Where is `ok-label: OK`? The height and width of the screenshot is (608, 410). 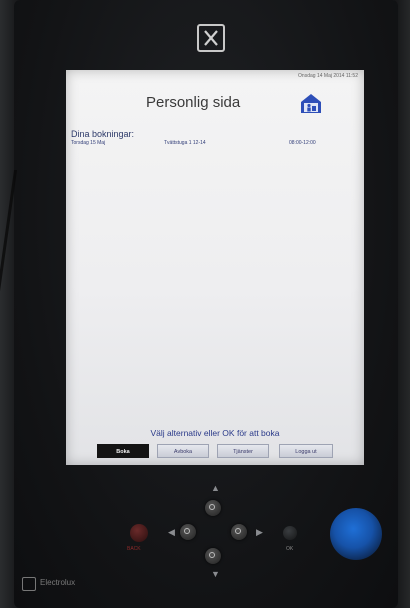
ok-label: OK is located at coordinates (290, 549).